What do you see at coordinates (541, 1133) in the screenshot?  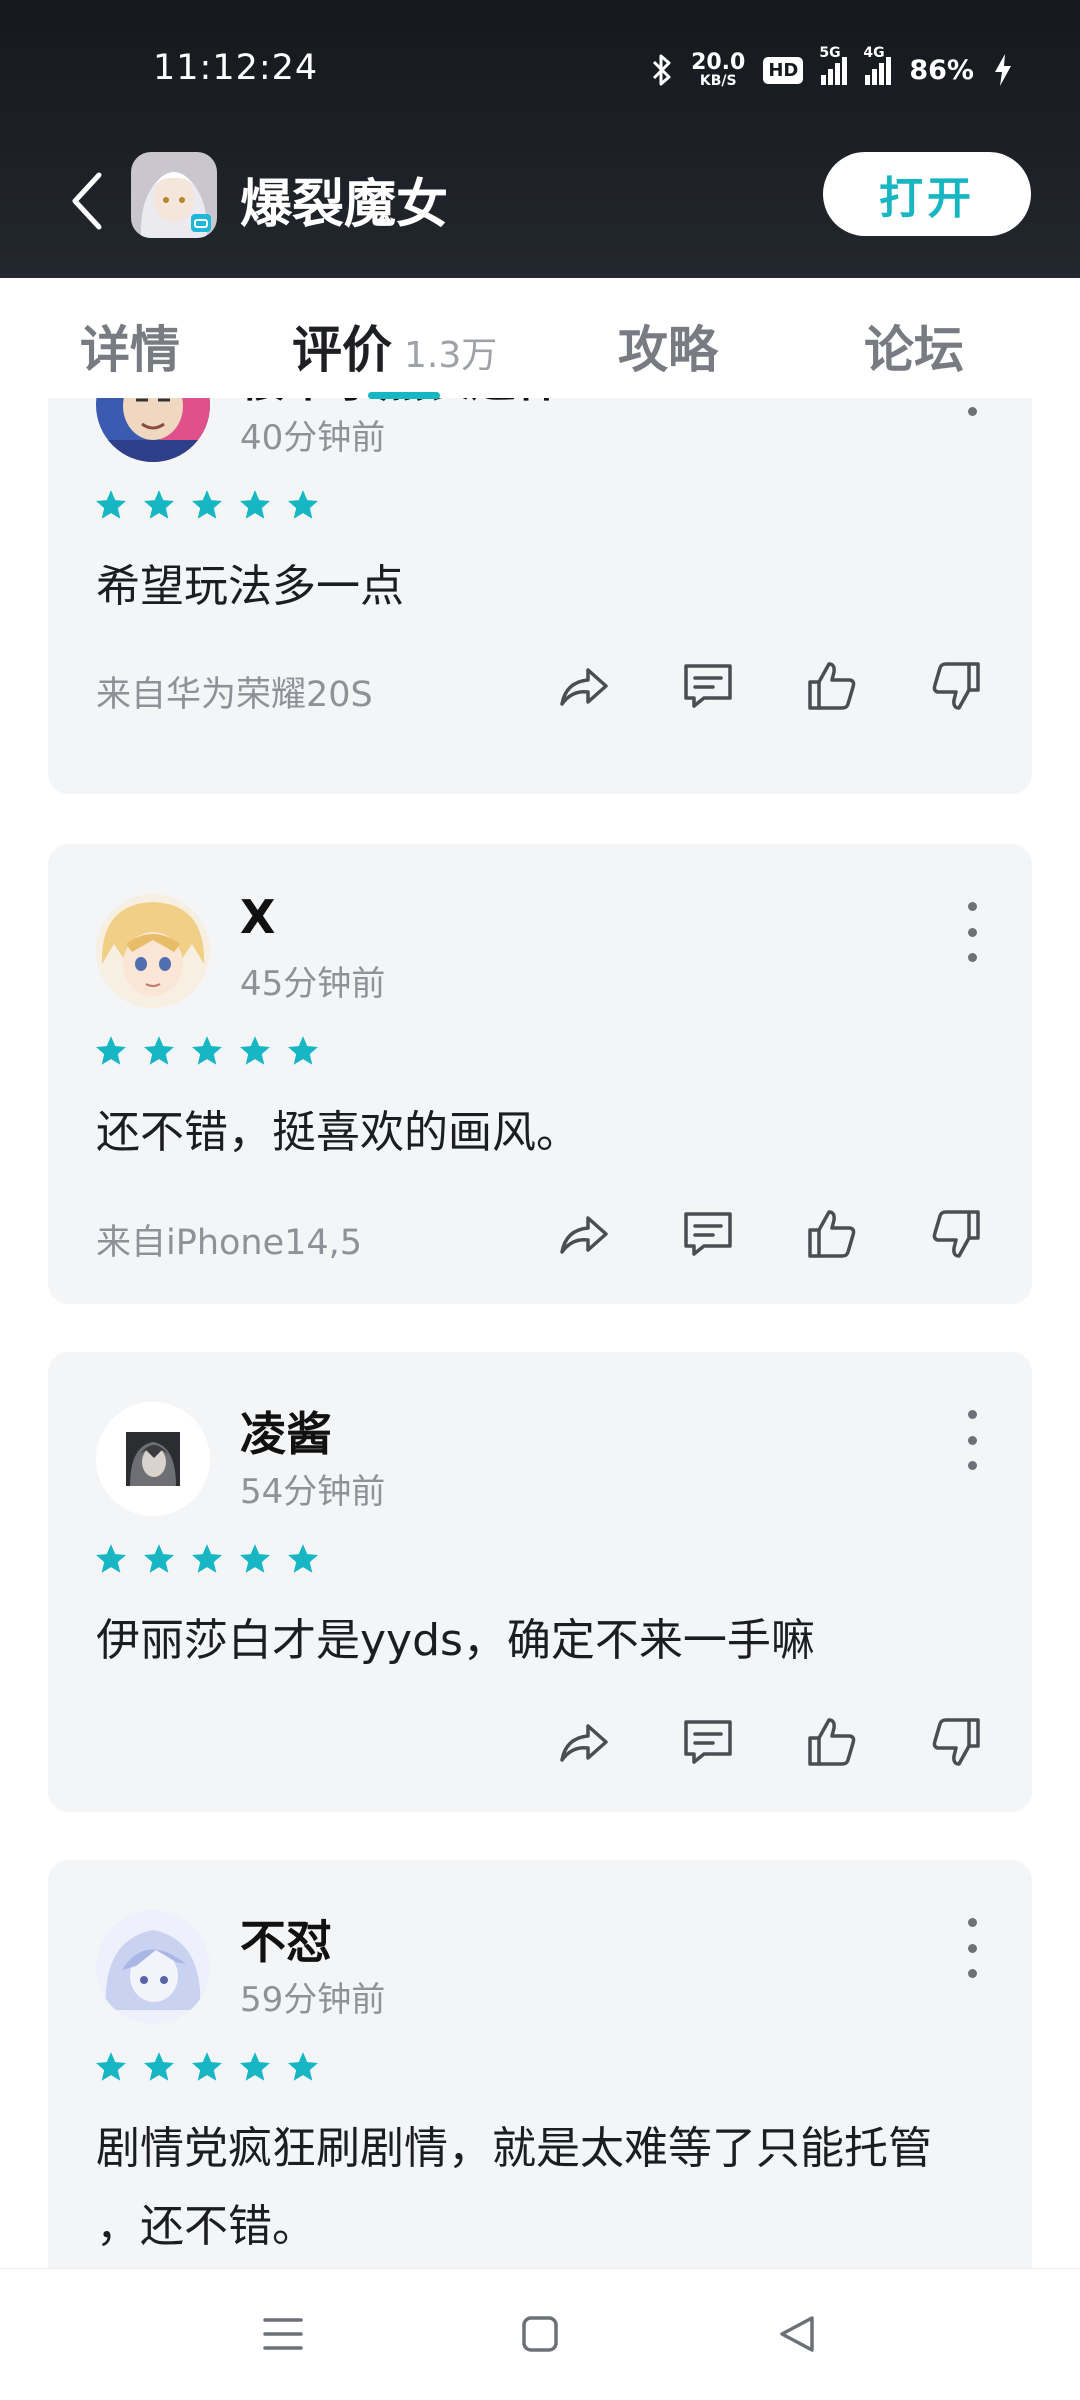 I see `review-content: 还不错，挺喜欢的画风。` at bounding box center [541, 1133].